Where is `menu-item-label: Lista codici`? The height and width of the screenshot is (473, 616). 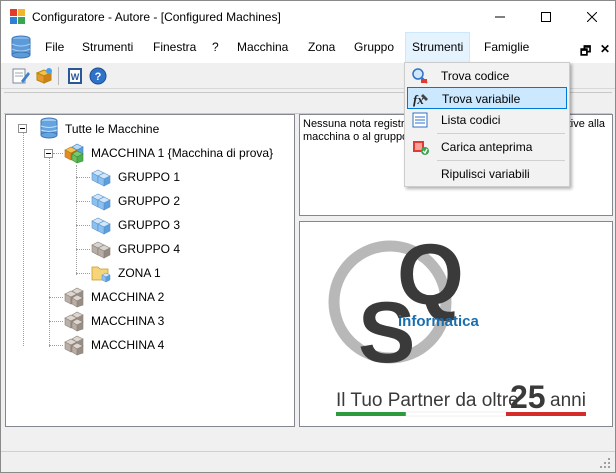
menu-item-label: Lista codici is located at coordinates (471, 120).